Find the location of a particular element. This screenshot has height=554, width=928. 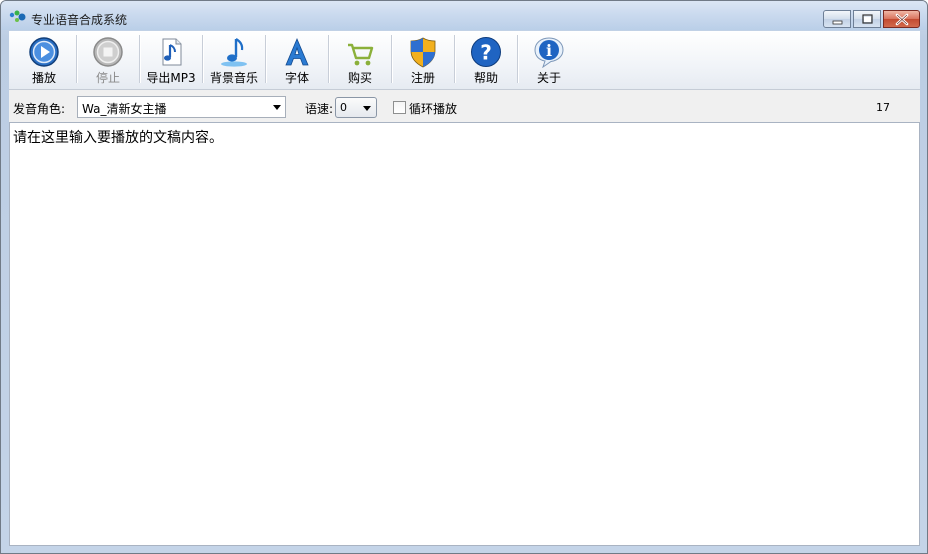

shield-icon is located at coordinates (423, 52).